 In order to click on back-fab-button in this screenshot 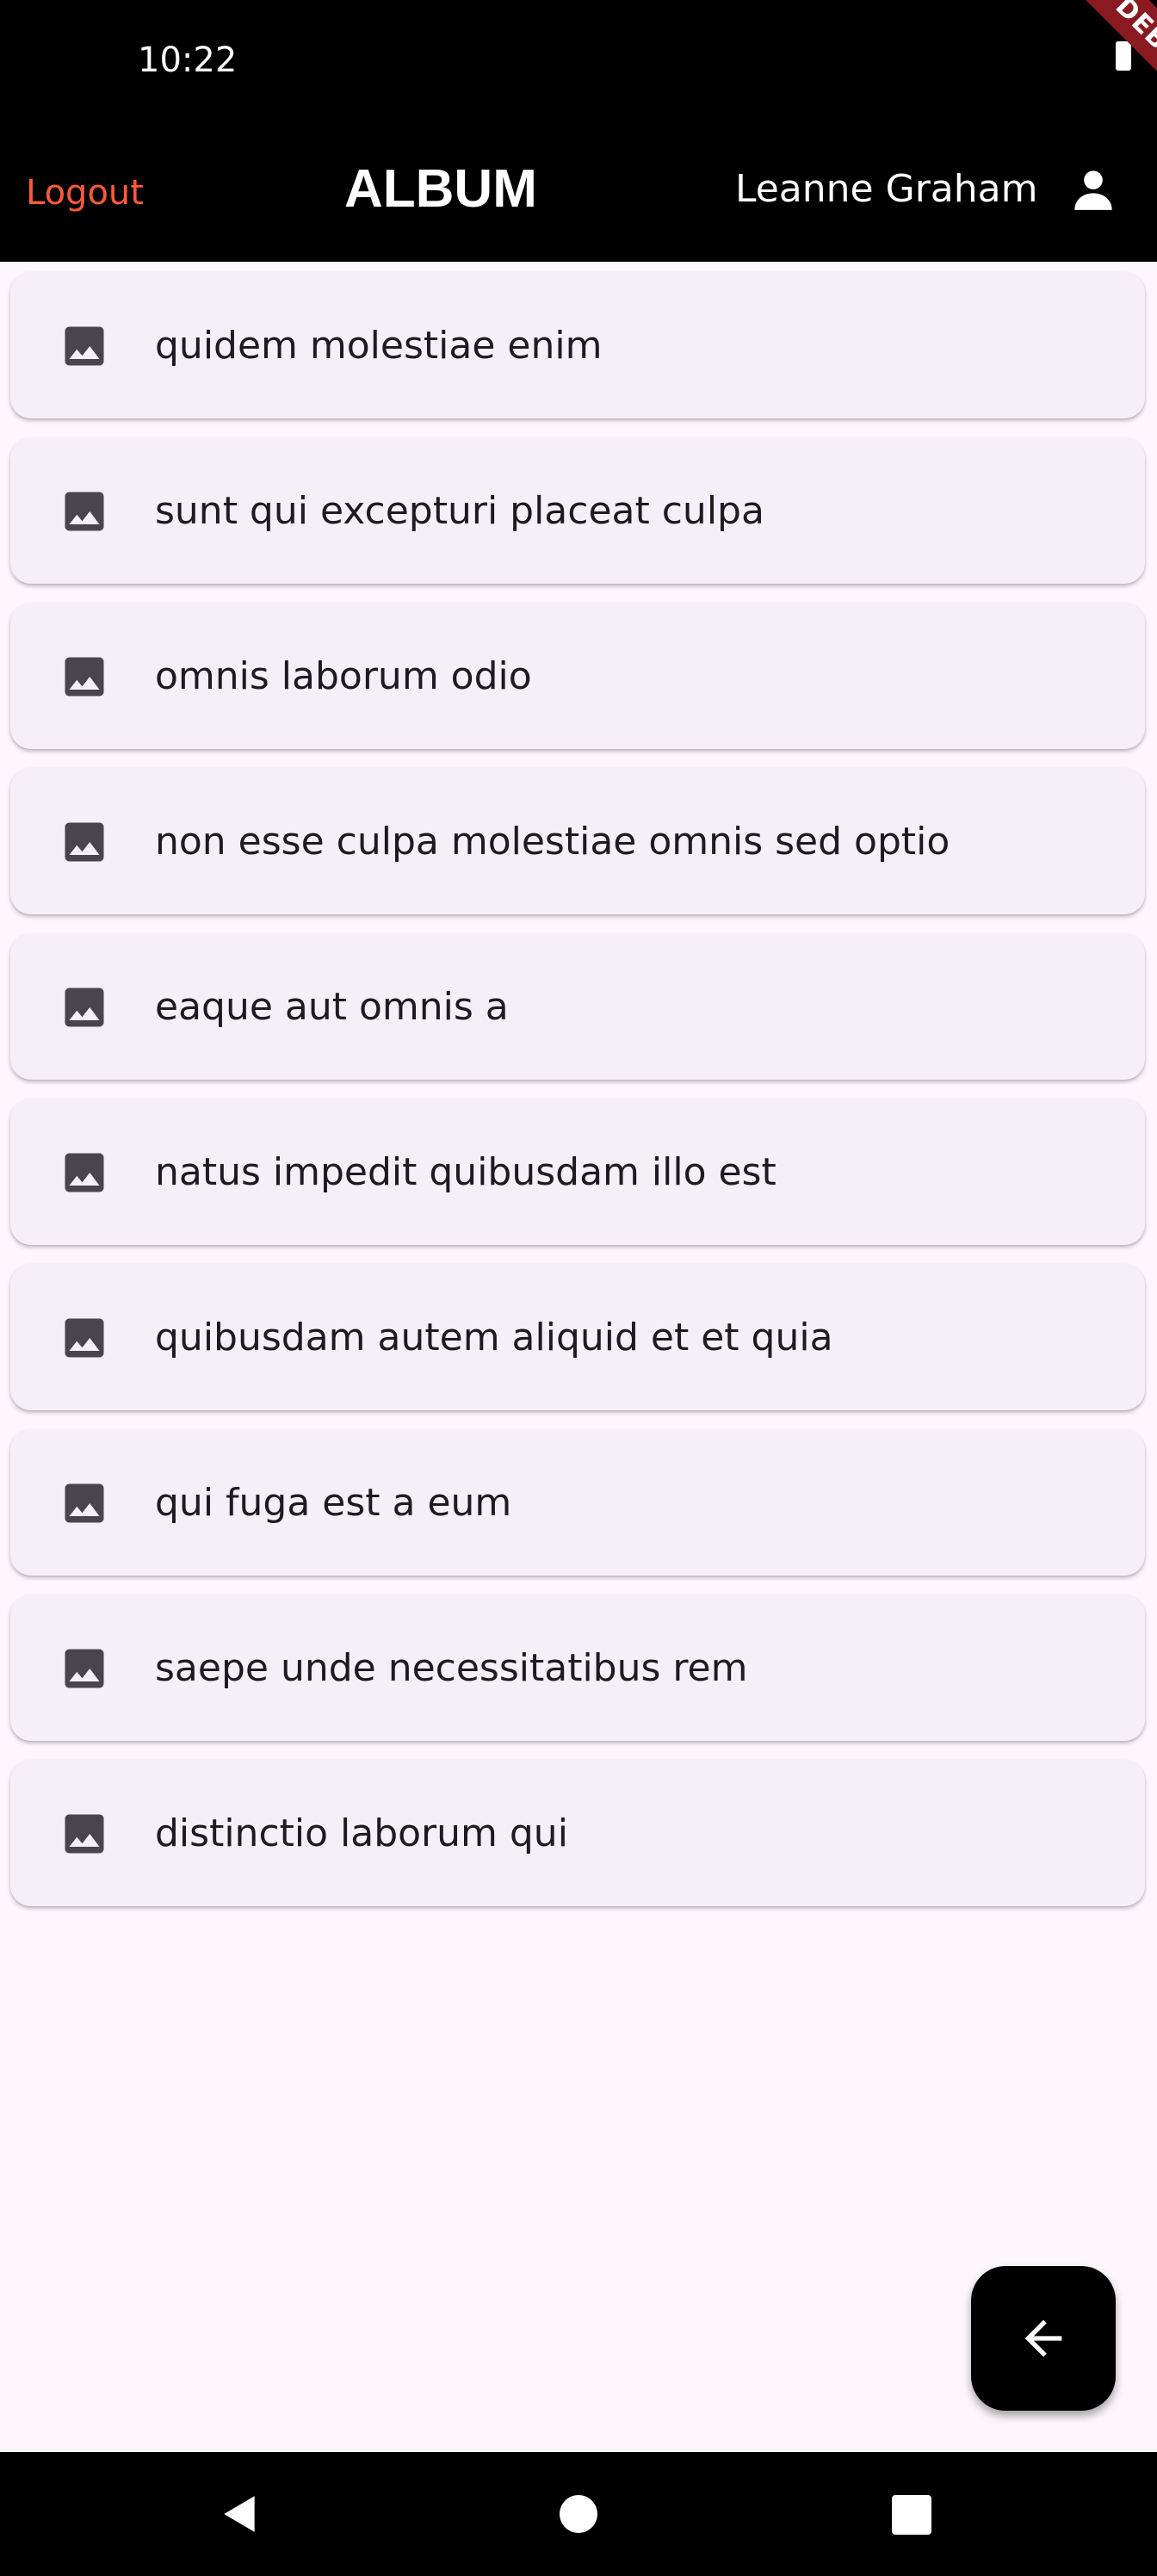, I will do `click(1044, 2339)`.